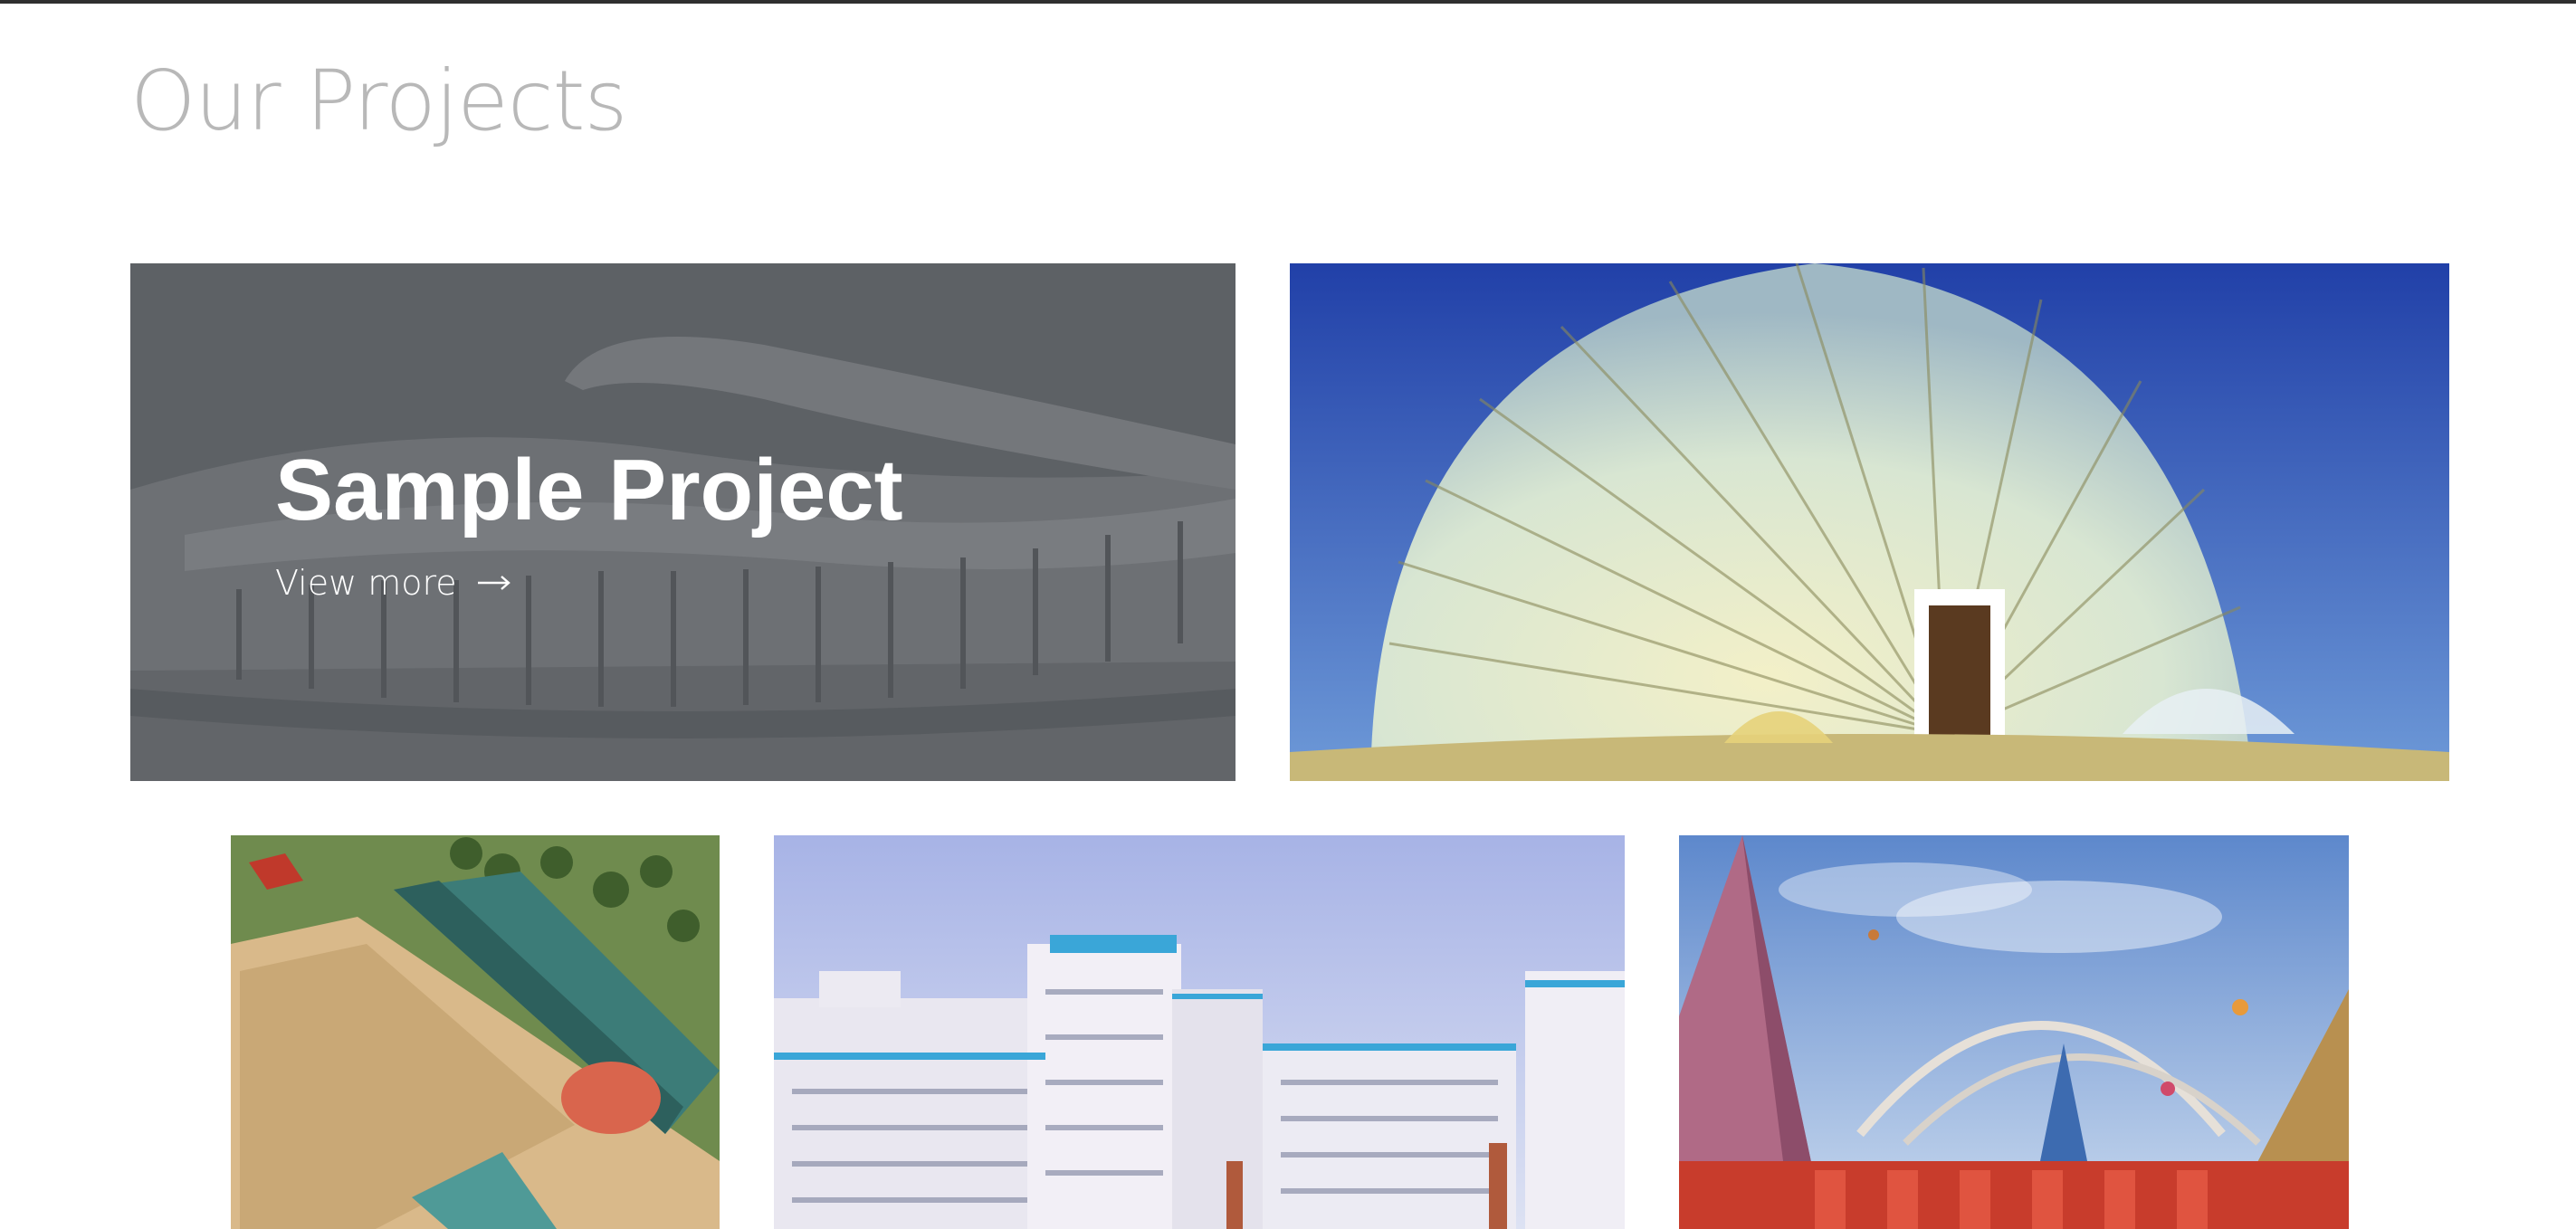 This screenshot has width=2576, height=1229. I want to click on aerial-complex-image, so click(475, 1032).